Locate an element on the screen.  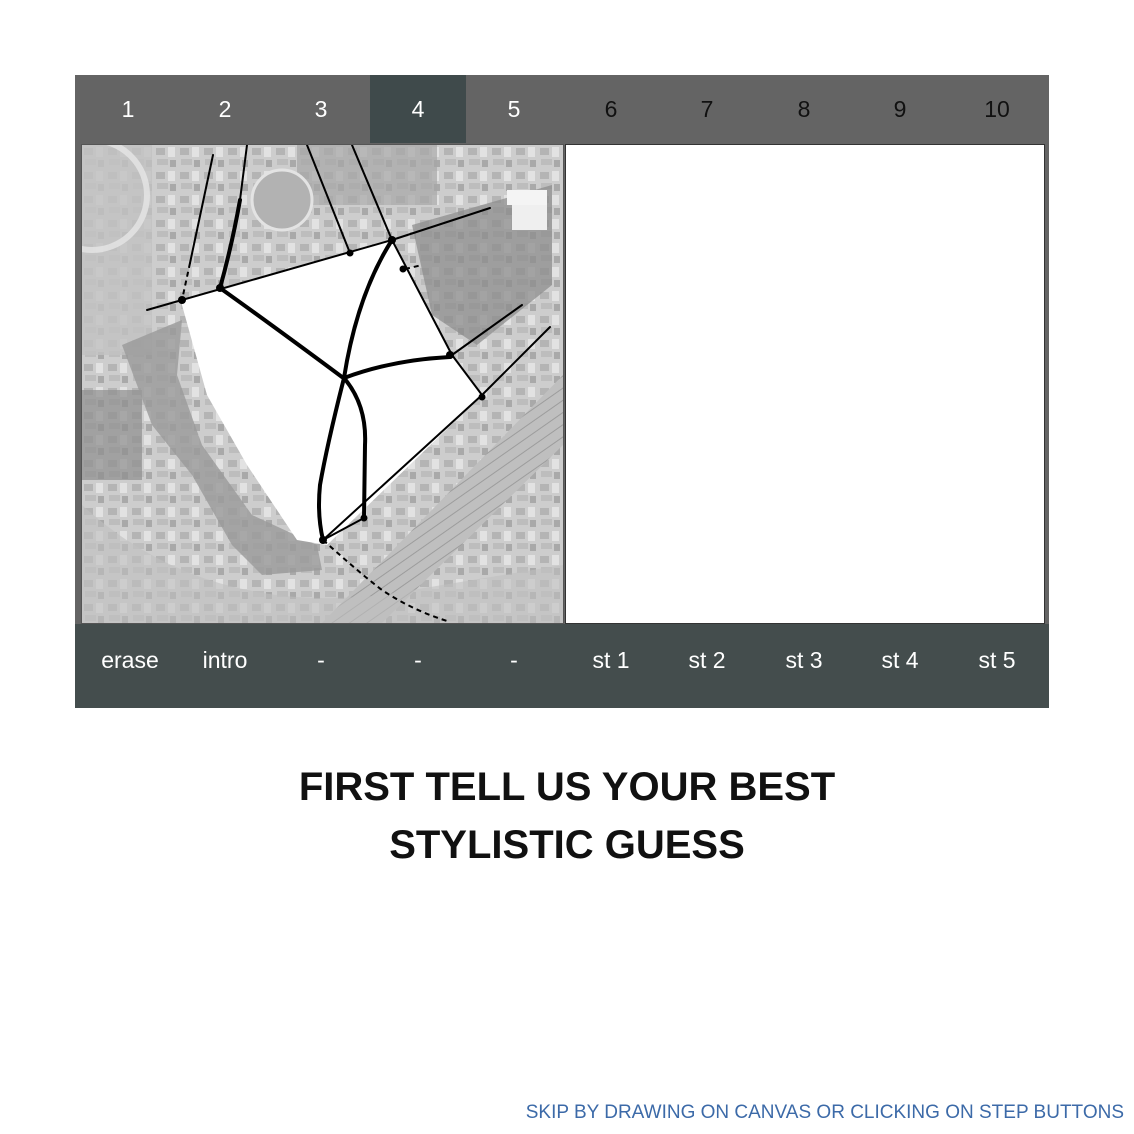
step-tab-5: 5 is located at coordinates (514, 109).